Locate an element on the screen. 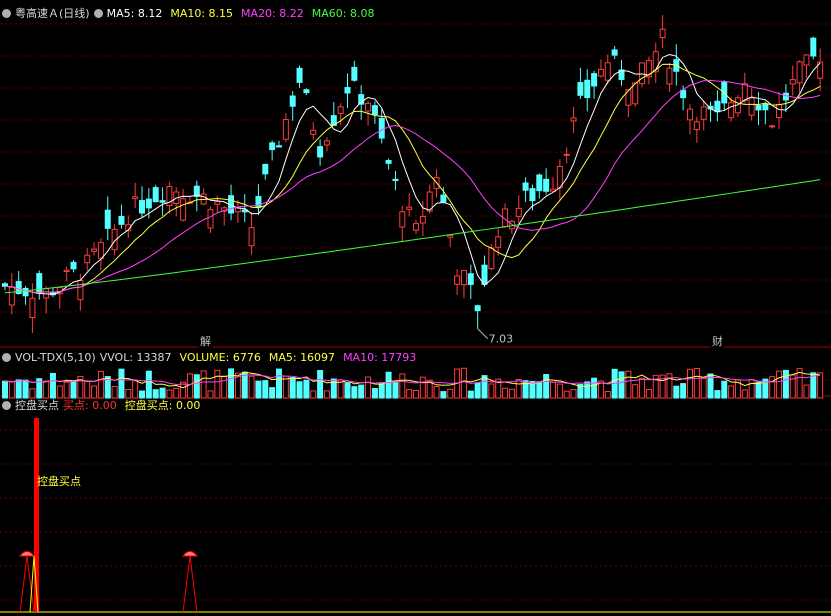 Image resolution: width=831 pixels, height=616 pixels. volume-indicator-name: VOL-TDX(5,10) is located at coordinates (55, 357).